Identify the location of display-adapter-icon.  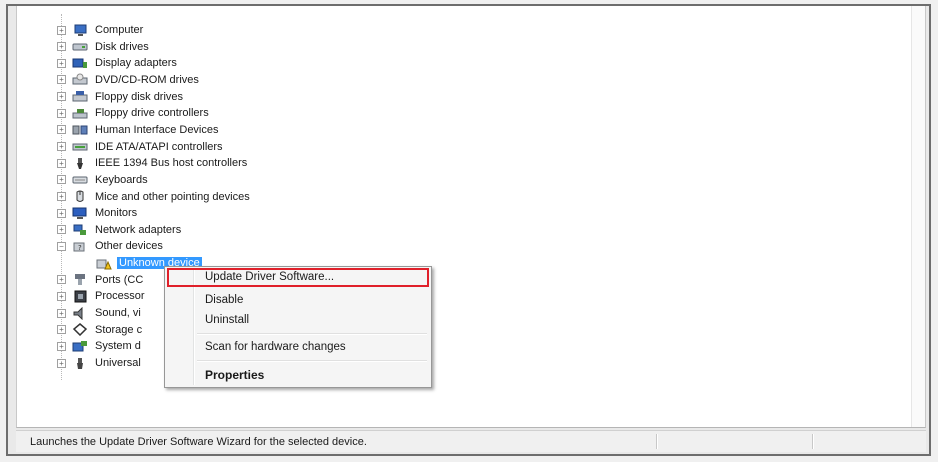
(80, 63).